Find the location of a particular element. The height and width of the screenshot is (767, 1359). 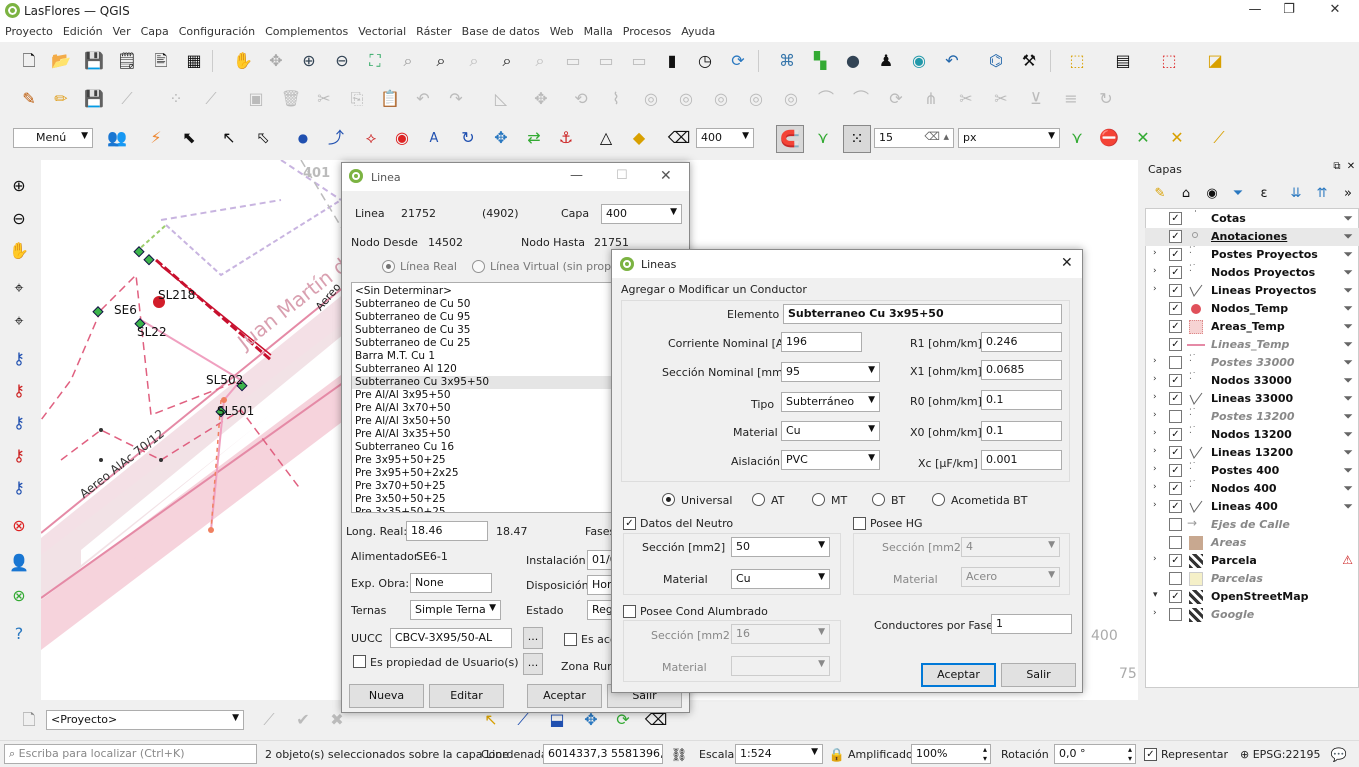

close-icon: ✕ is located at coordinates (1067, 263).